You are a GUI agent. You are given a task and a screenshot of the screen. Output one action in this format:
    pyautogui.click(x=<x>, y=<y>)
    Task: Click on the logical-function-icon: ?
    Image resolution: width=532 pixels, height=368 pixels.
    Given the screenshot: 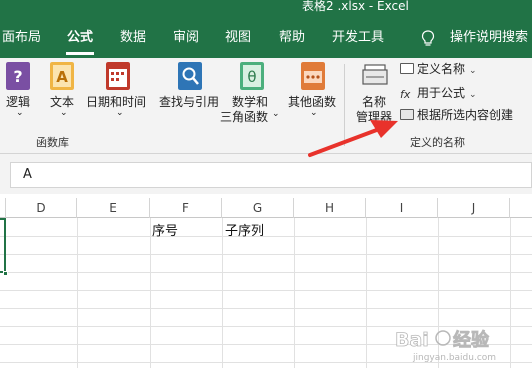 What is the action you would take?
    pyautogui.click(x=18, y=76)
    